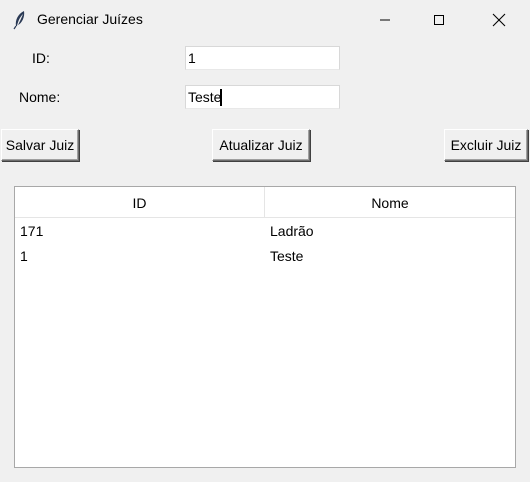  I want to click on cell-id: 171, so click(32, 231).